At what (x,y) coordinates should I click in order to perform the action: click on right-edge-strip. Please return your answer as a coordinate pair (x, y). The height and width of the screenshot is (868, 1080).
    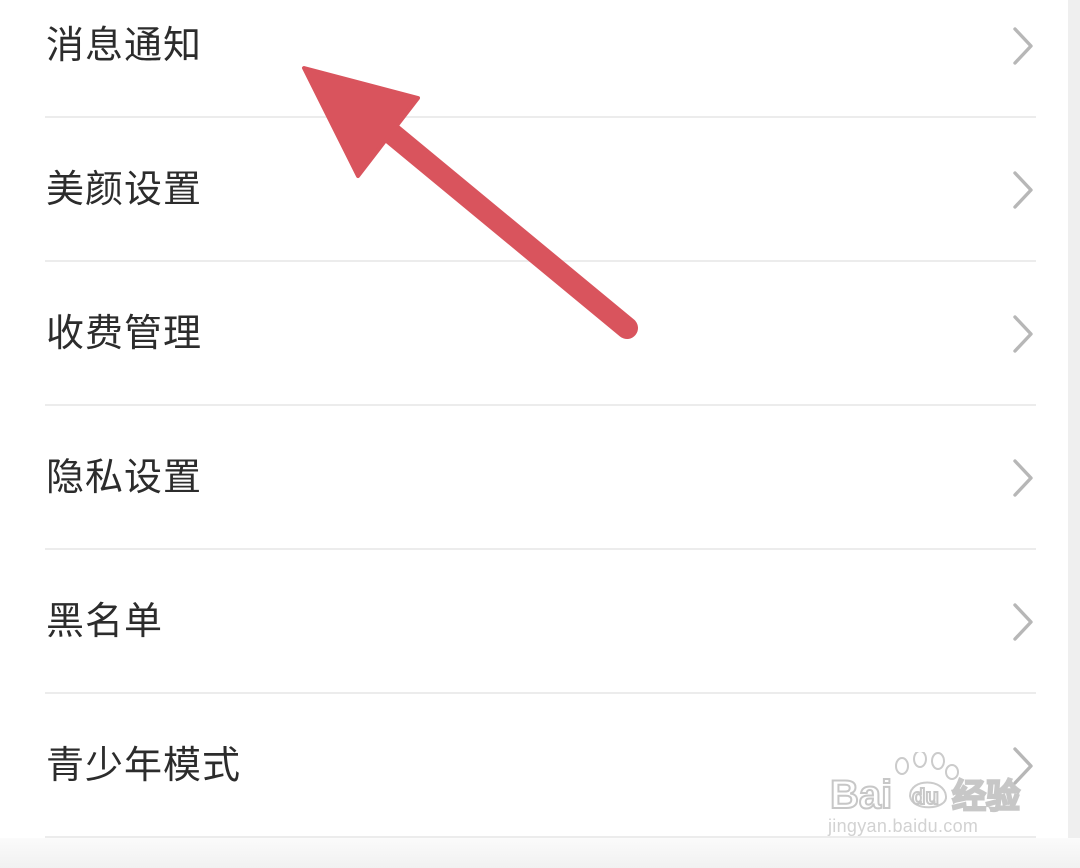
    Looking at the image, I should click on (1074, 434).